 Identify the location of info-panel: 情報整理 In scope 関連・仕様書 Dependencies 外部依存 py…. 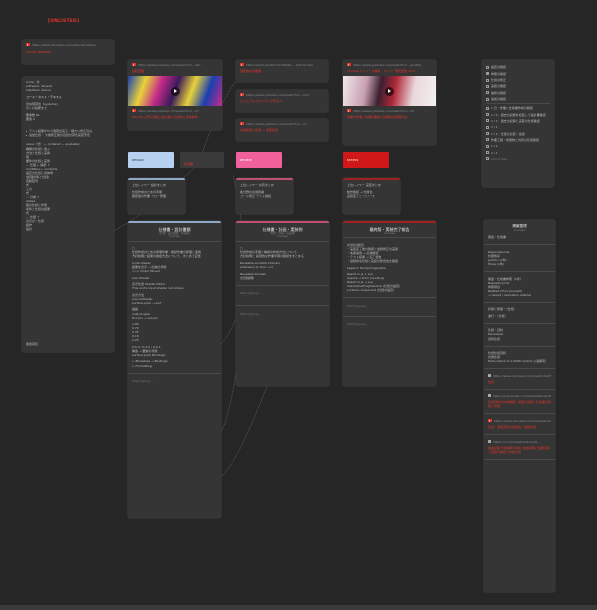
(519, 406).